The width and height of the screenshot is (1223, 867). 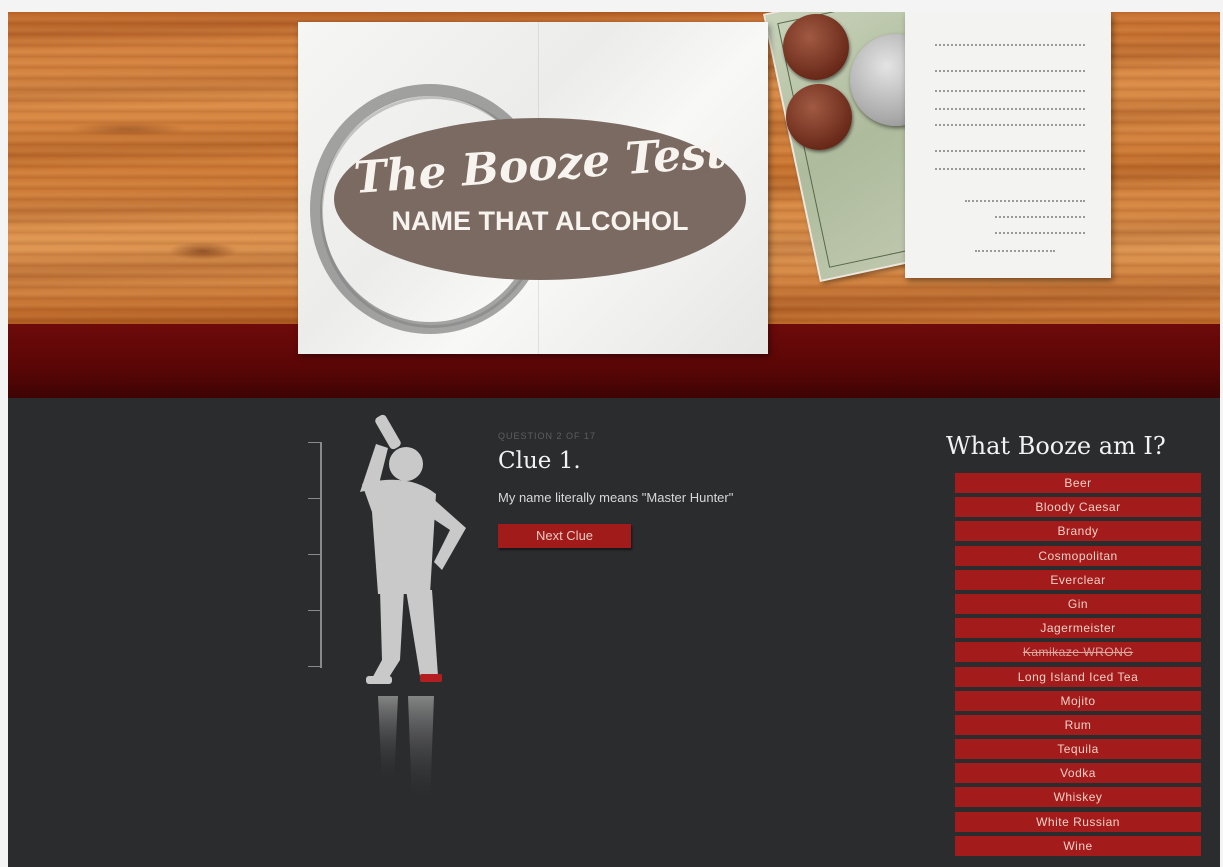 I want to click on logo-subtitle: NAME THAT ALCOHOL, so click(x=540, y=221).